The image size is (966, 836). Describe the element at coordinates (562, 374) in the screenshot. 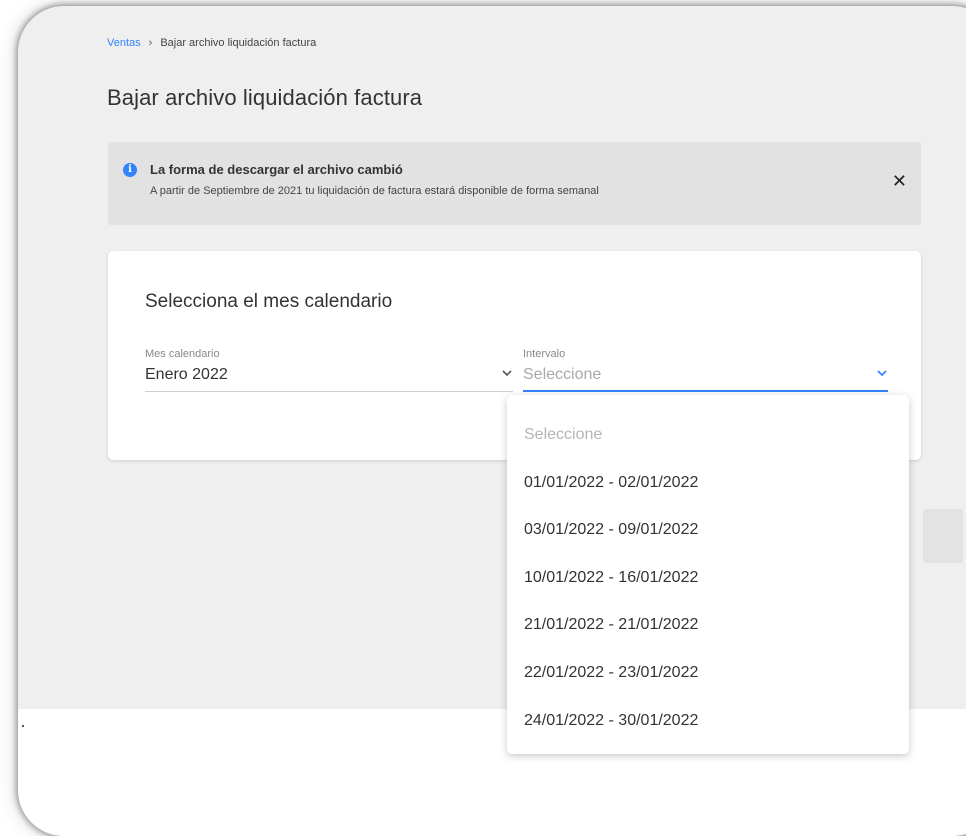

I see `interval-placeholder: Seleccione` at that location.